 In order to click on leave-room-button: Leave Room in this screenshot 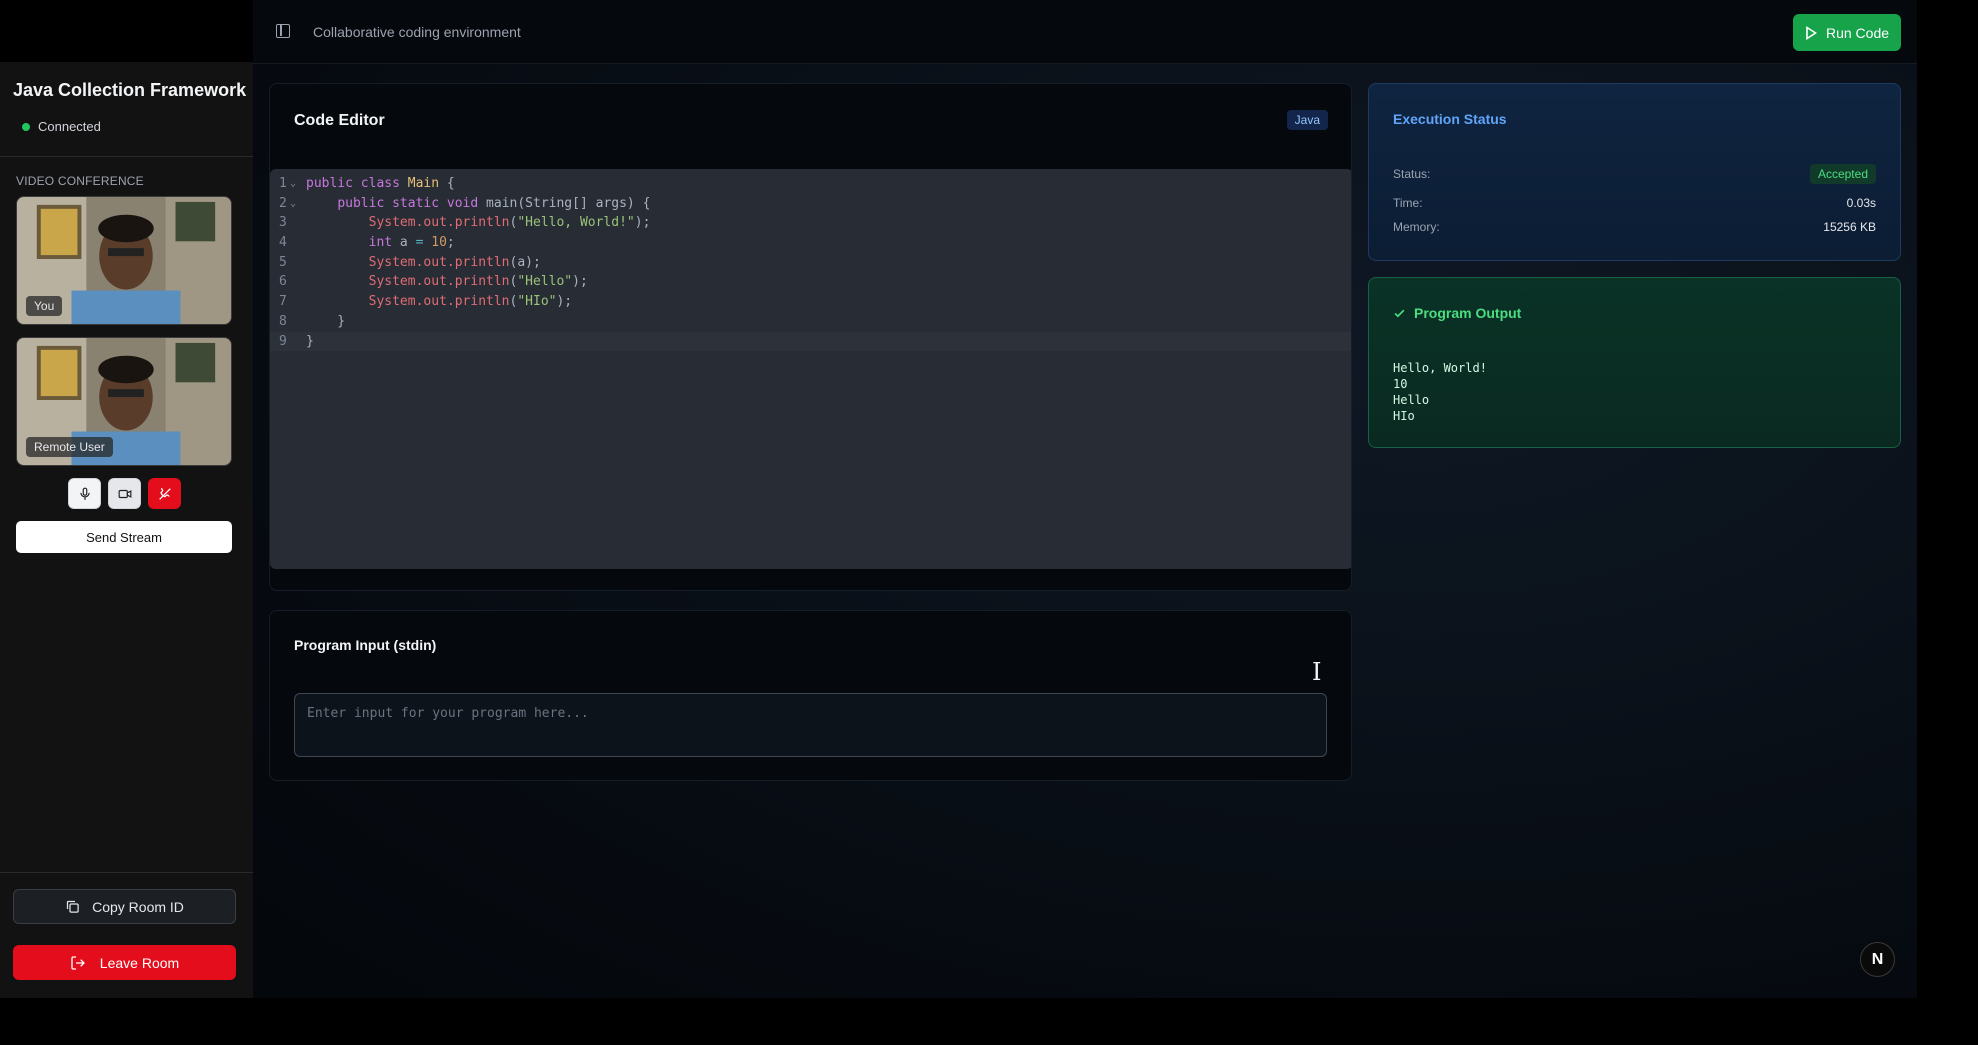, I will do `click(124, 962)`.